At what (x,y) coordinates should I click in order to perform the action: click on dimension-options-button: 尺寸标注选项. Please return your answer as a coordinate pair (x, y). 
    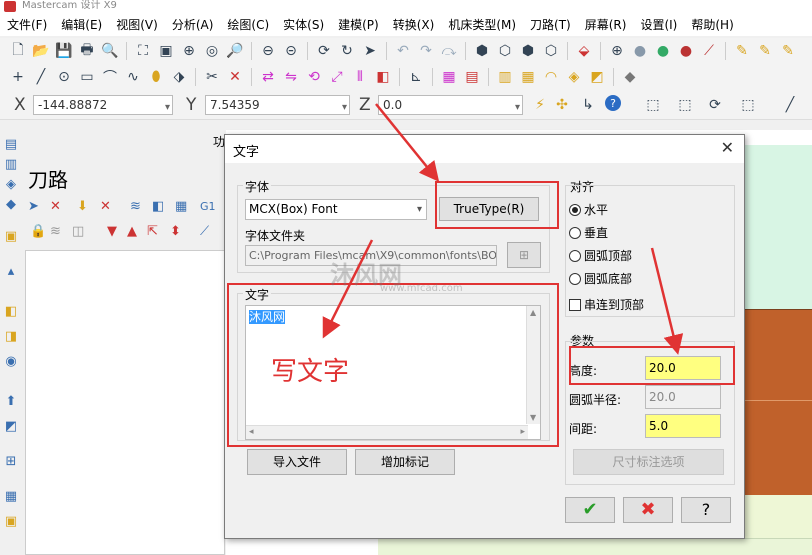
    Looking at the image, I should click on (648, 462).